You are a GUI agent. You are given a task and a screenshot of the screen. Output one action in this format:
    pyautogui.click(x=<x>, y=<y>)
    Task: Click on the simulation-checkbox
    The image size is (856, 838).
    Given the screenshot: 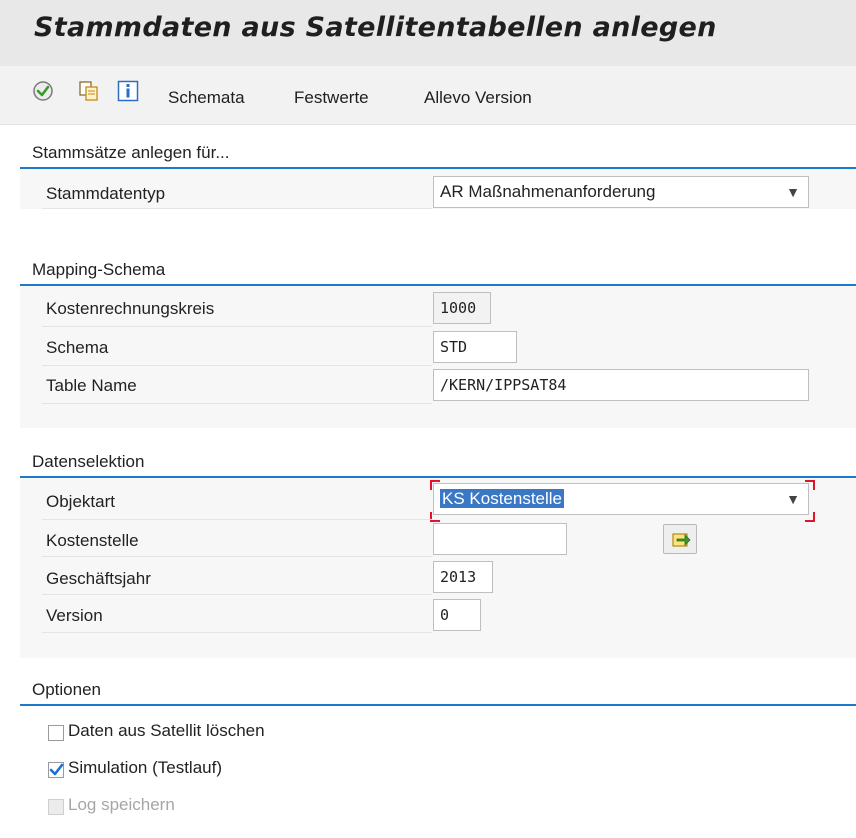 What is the action you would take?
    pyautogui.click(x=56, y=770)
    